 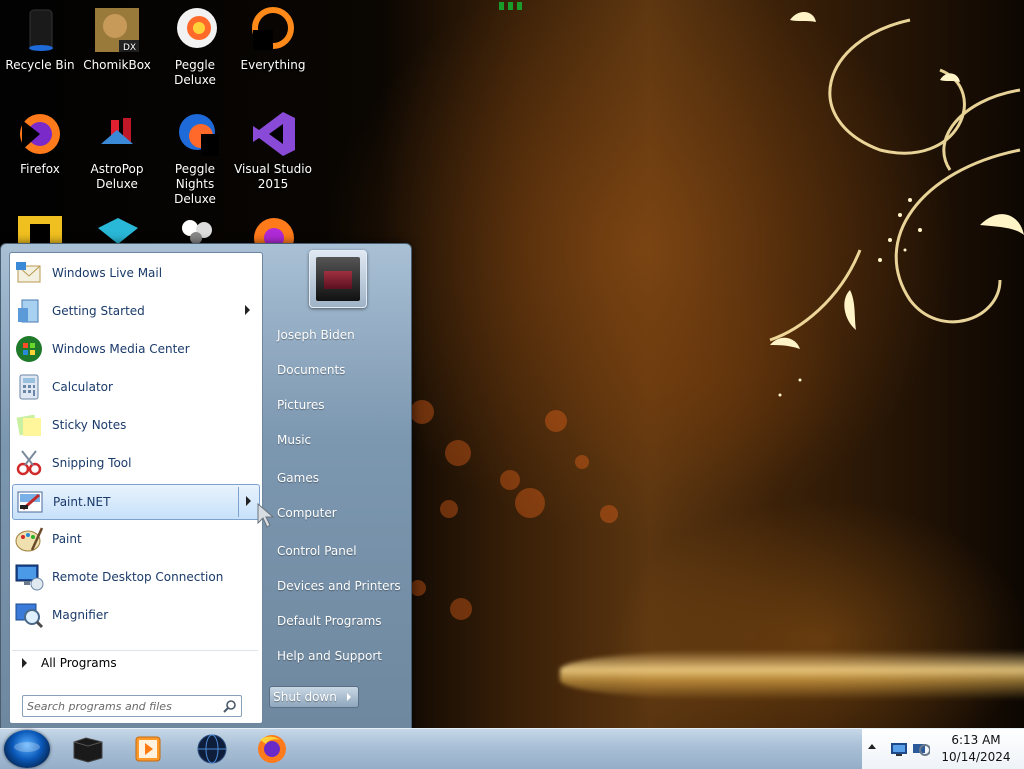 I want to click on taskbar: 6:13 AM 10/14/2024, so click(x=512, y=748).